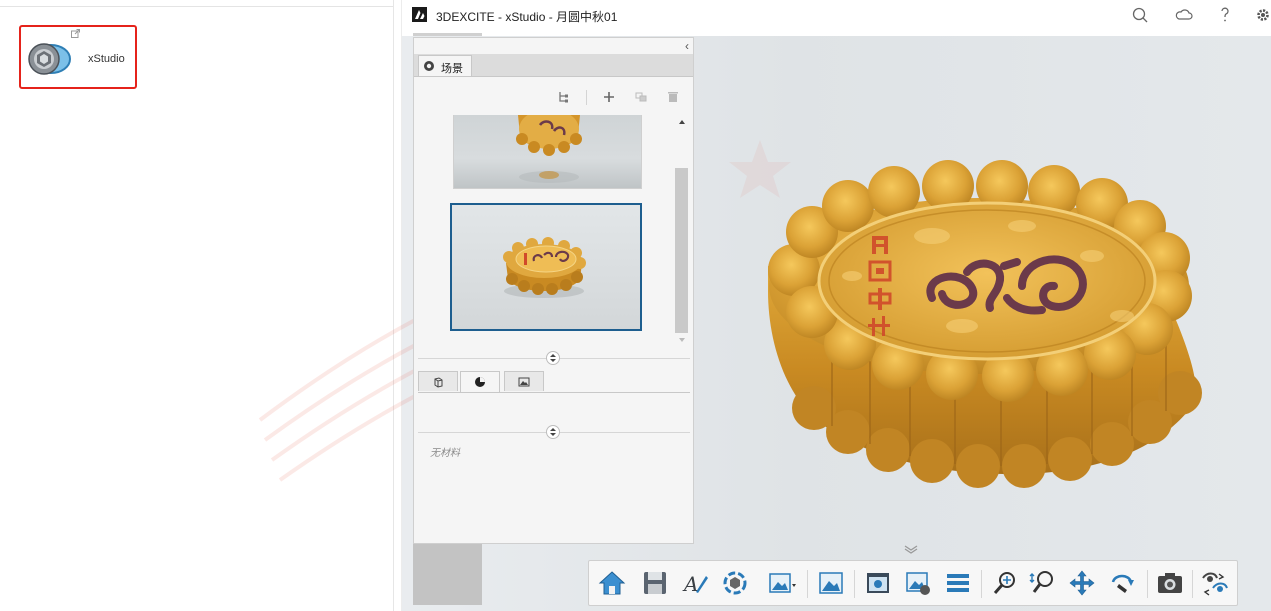  What do you see at coordinates (1122, 583) in the screenshot?
I see `rotate-icon` at bounding box center [1122, 583].